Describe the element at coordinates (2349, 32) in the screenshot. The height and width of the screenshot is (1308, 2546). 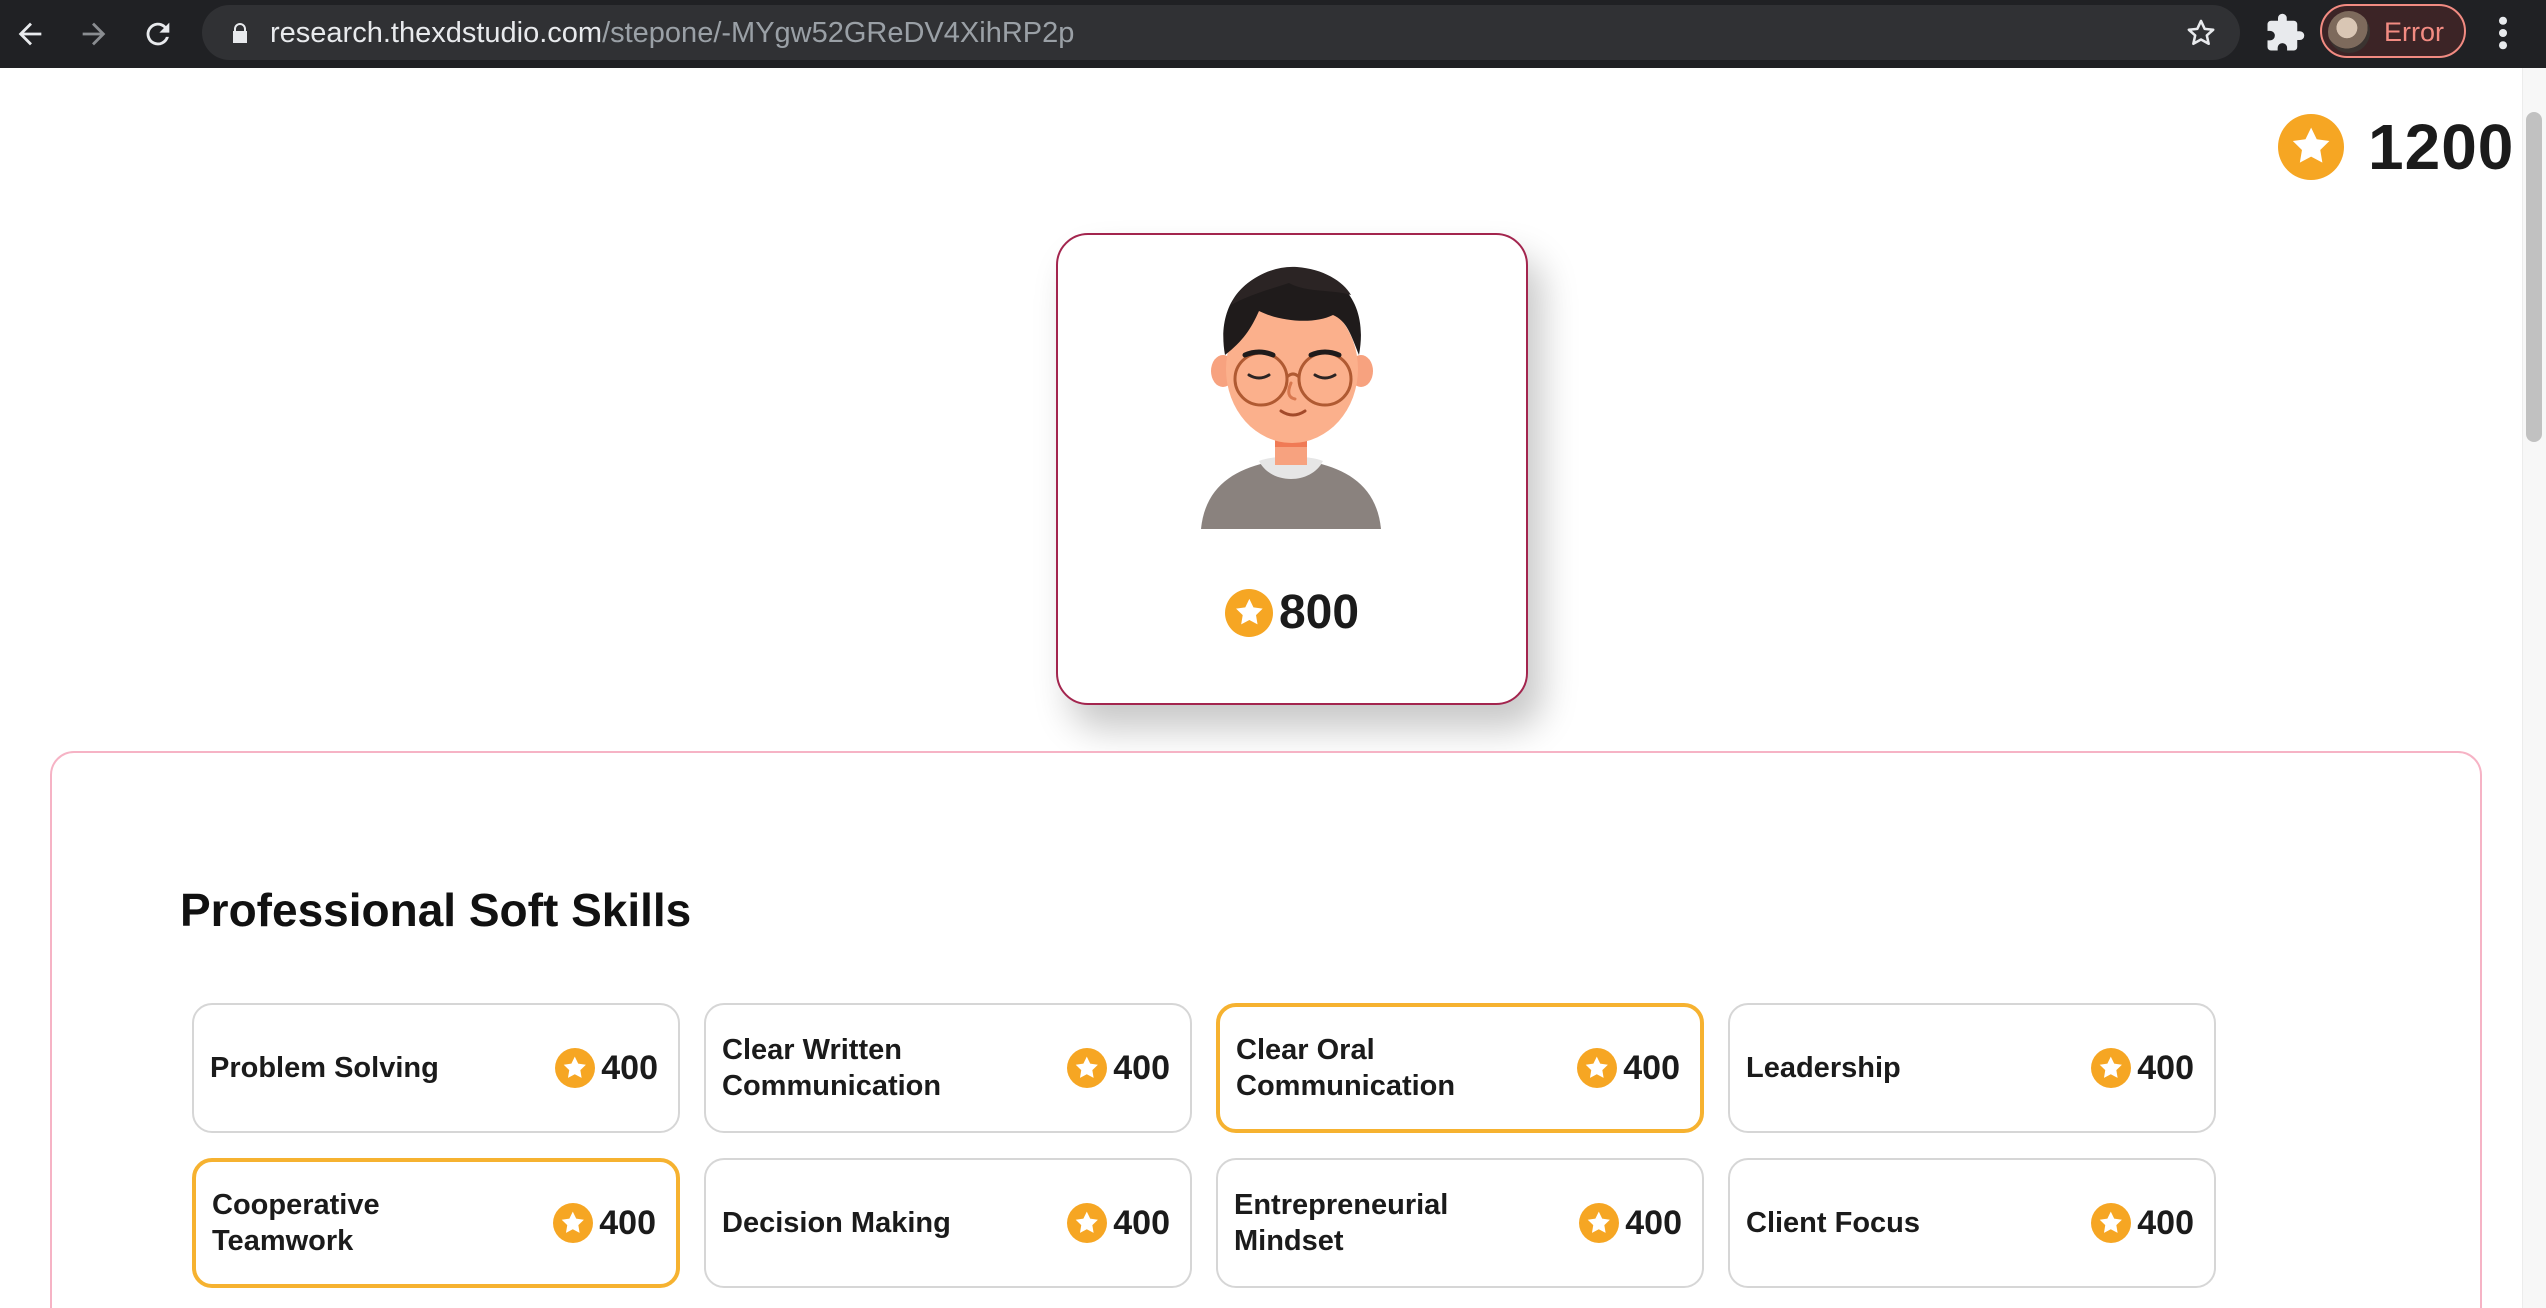
I see `profile-avatar` at that location.